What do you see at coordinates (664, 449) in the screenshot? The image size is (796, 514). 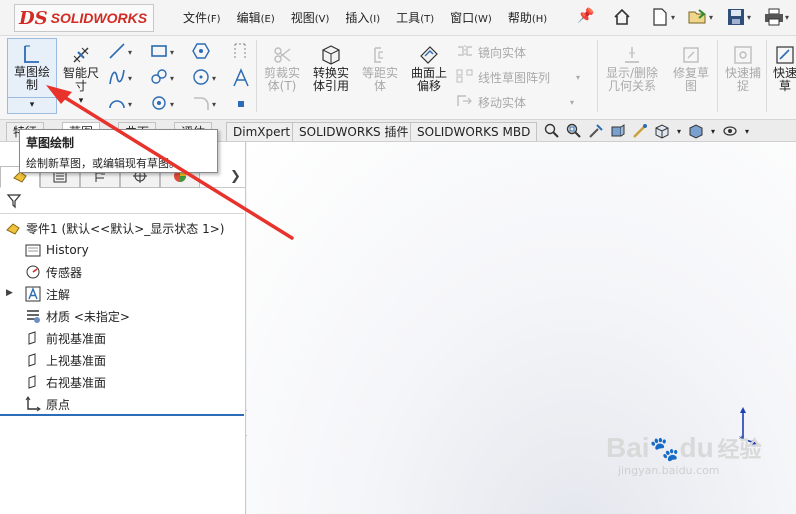 I see `paw-icon: 🐾` at bounding box center [664, 449].